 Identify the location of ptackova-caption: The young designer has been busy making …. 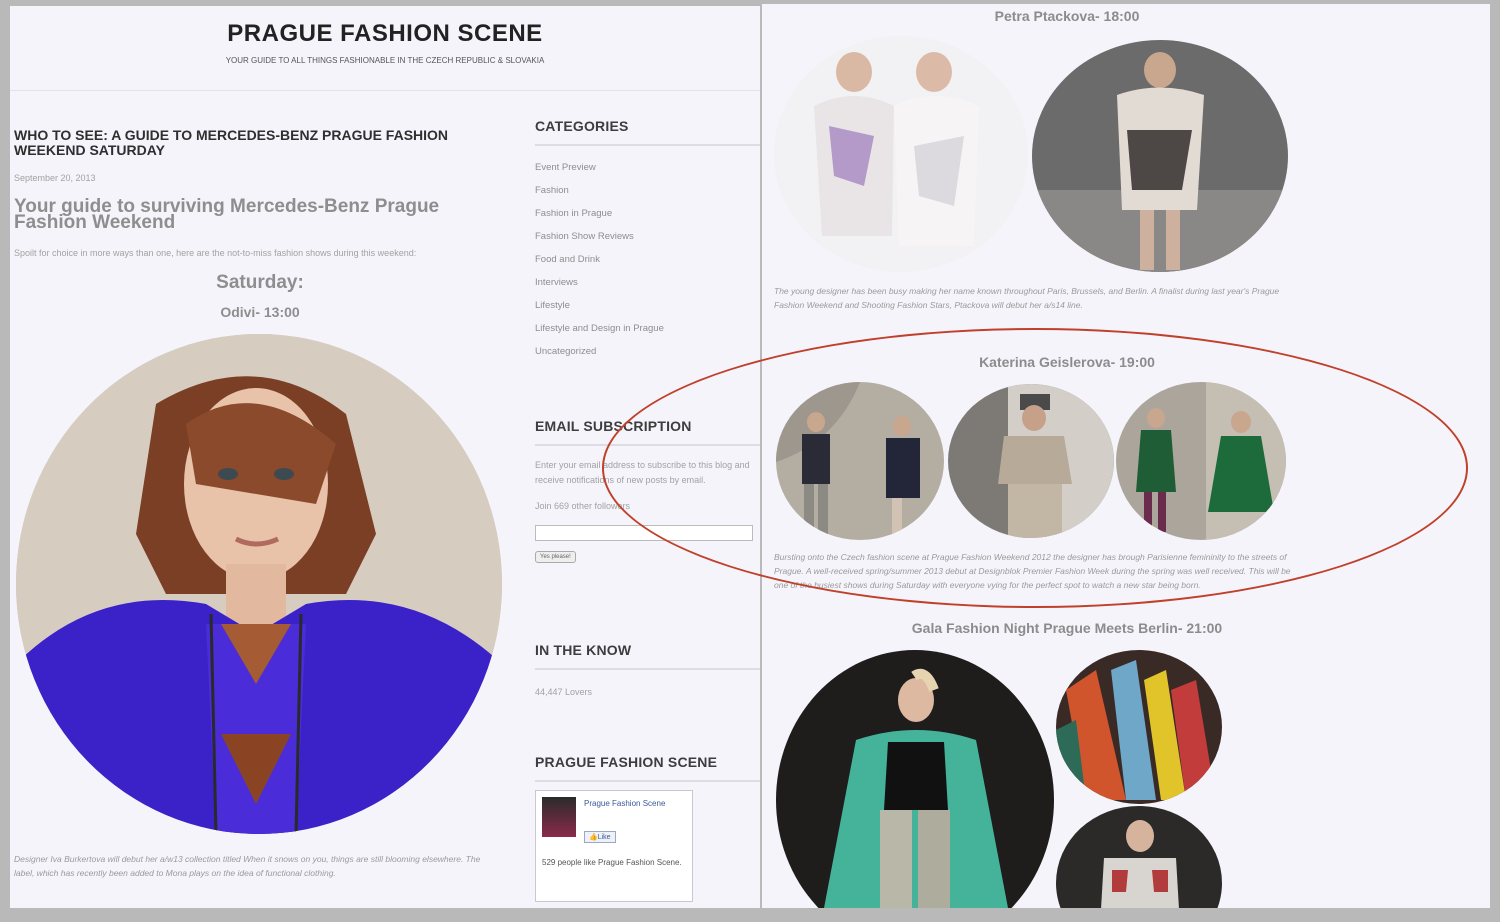
(1027, 298).